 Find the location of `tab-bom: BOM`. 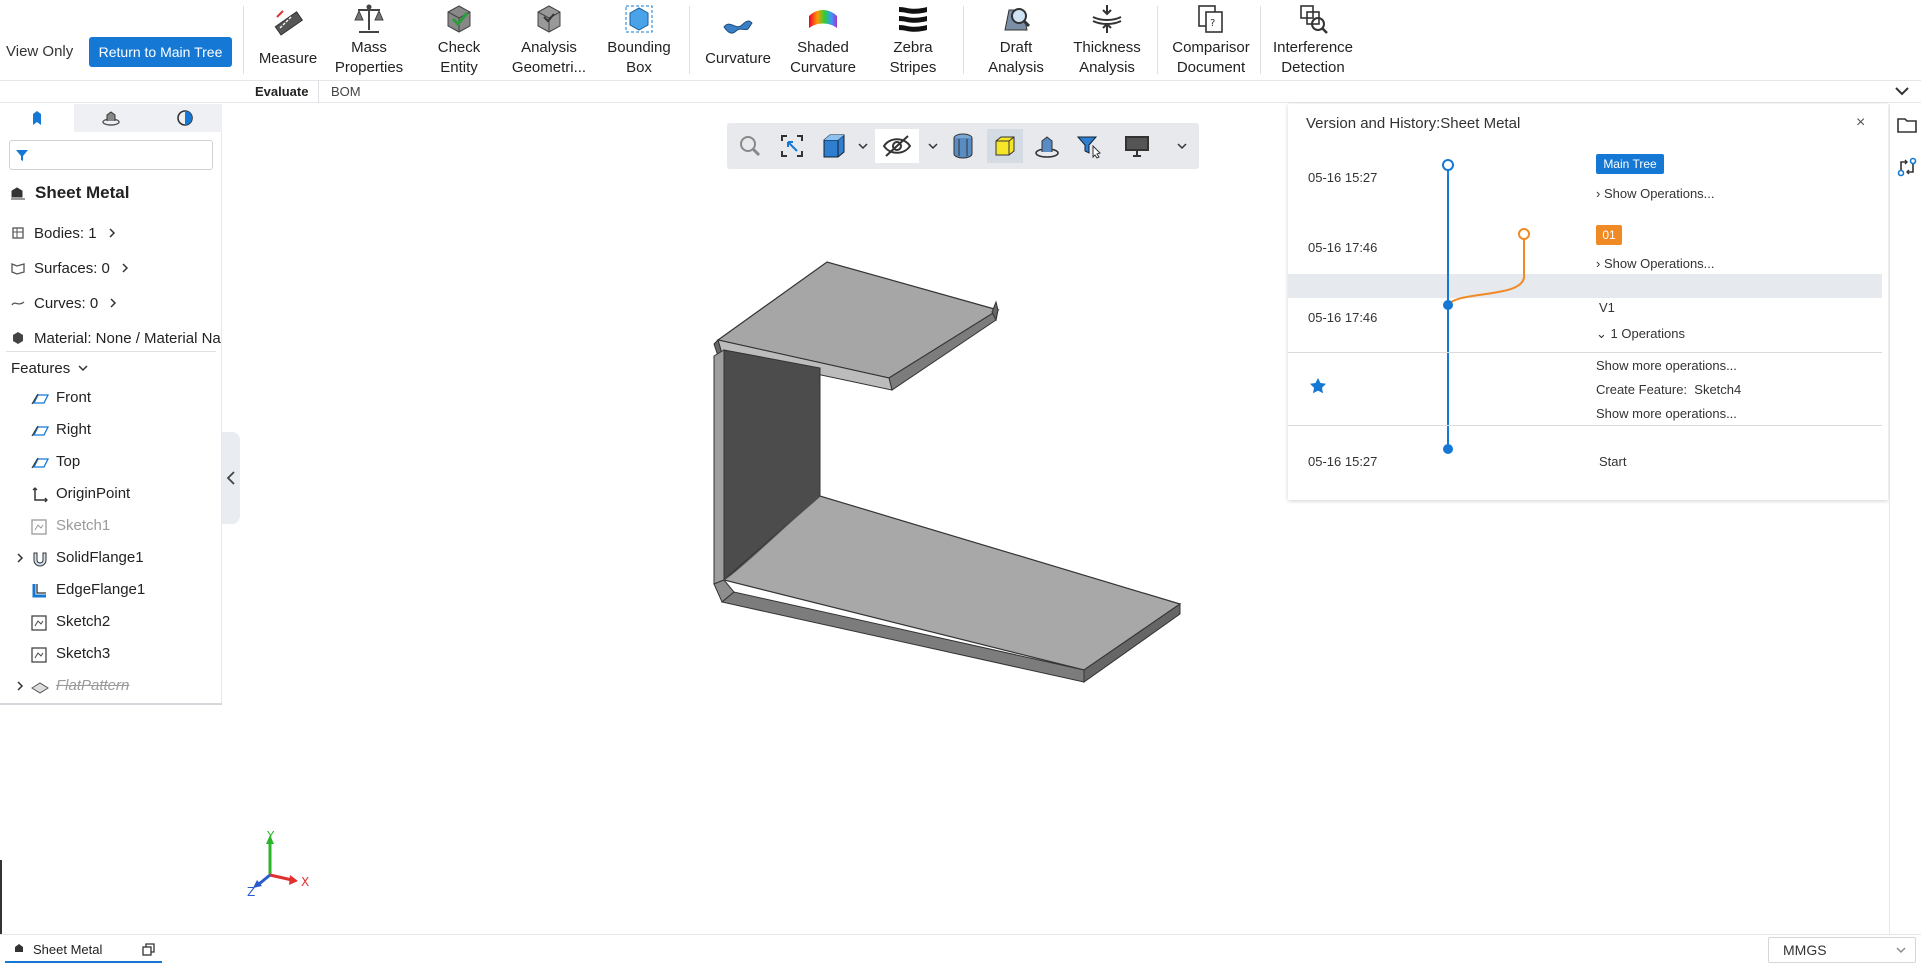

tab-bom: BOM is located at coordinates (346, 91).